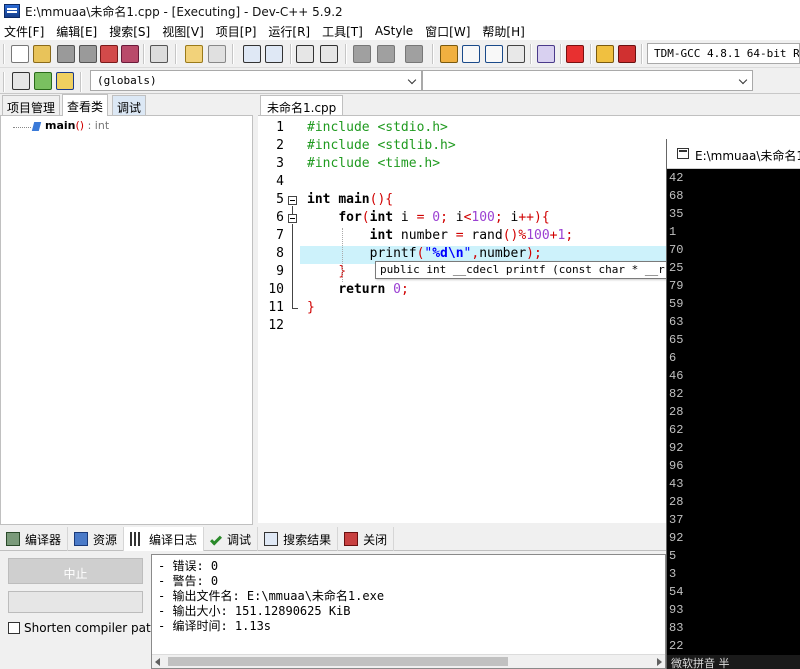 This screenshot has width=800, height=669. I want to click on menu-project: 项目[P], so click(236, 31).